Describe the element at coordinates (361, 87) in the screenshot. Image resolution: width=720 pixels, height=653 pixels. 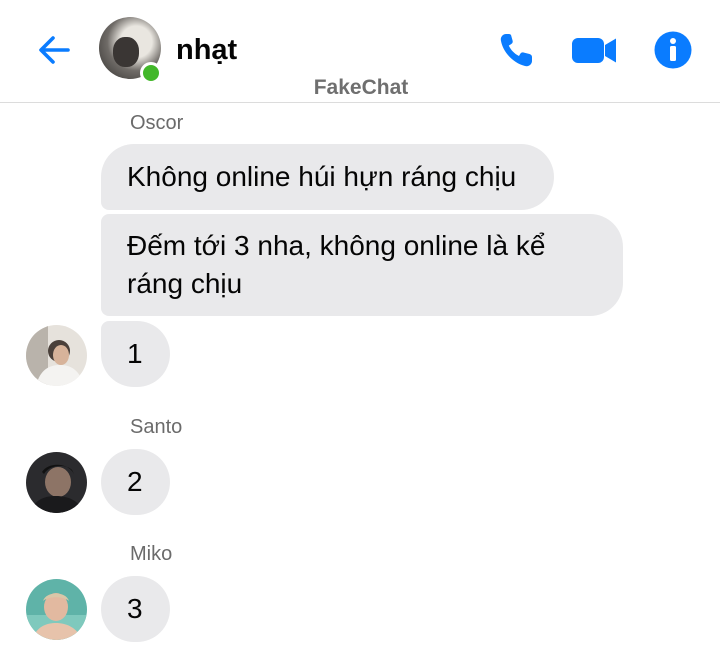
I see `watermark-label: FakeChat` at that location.